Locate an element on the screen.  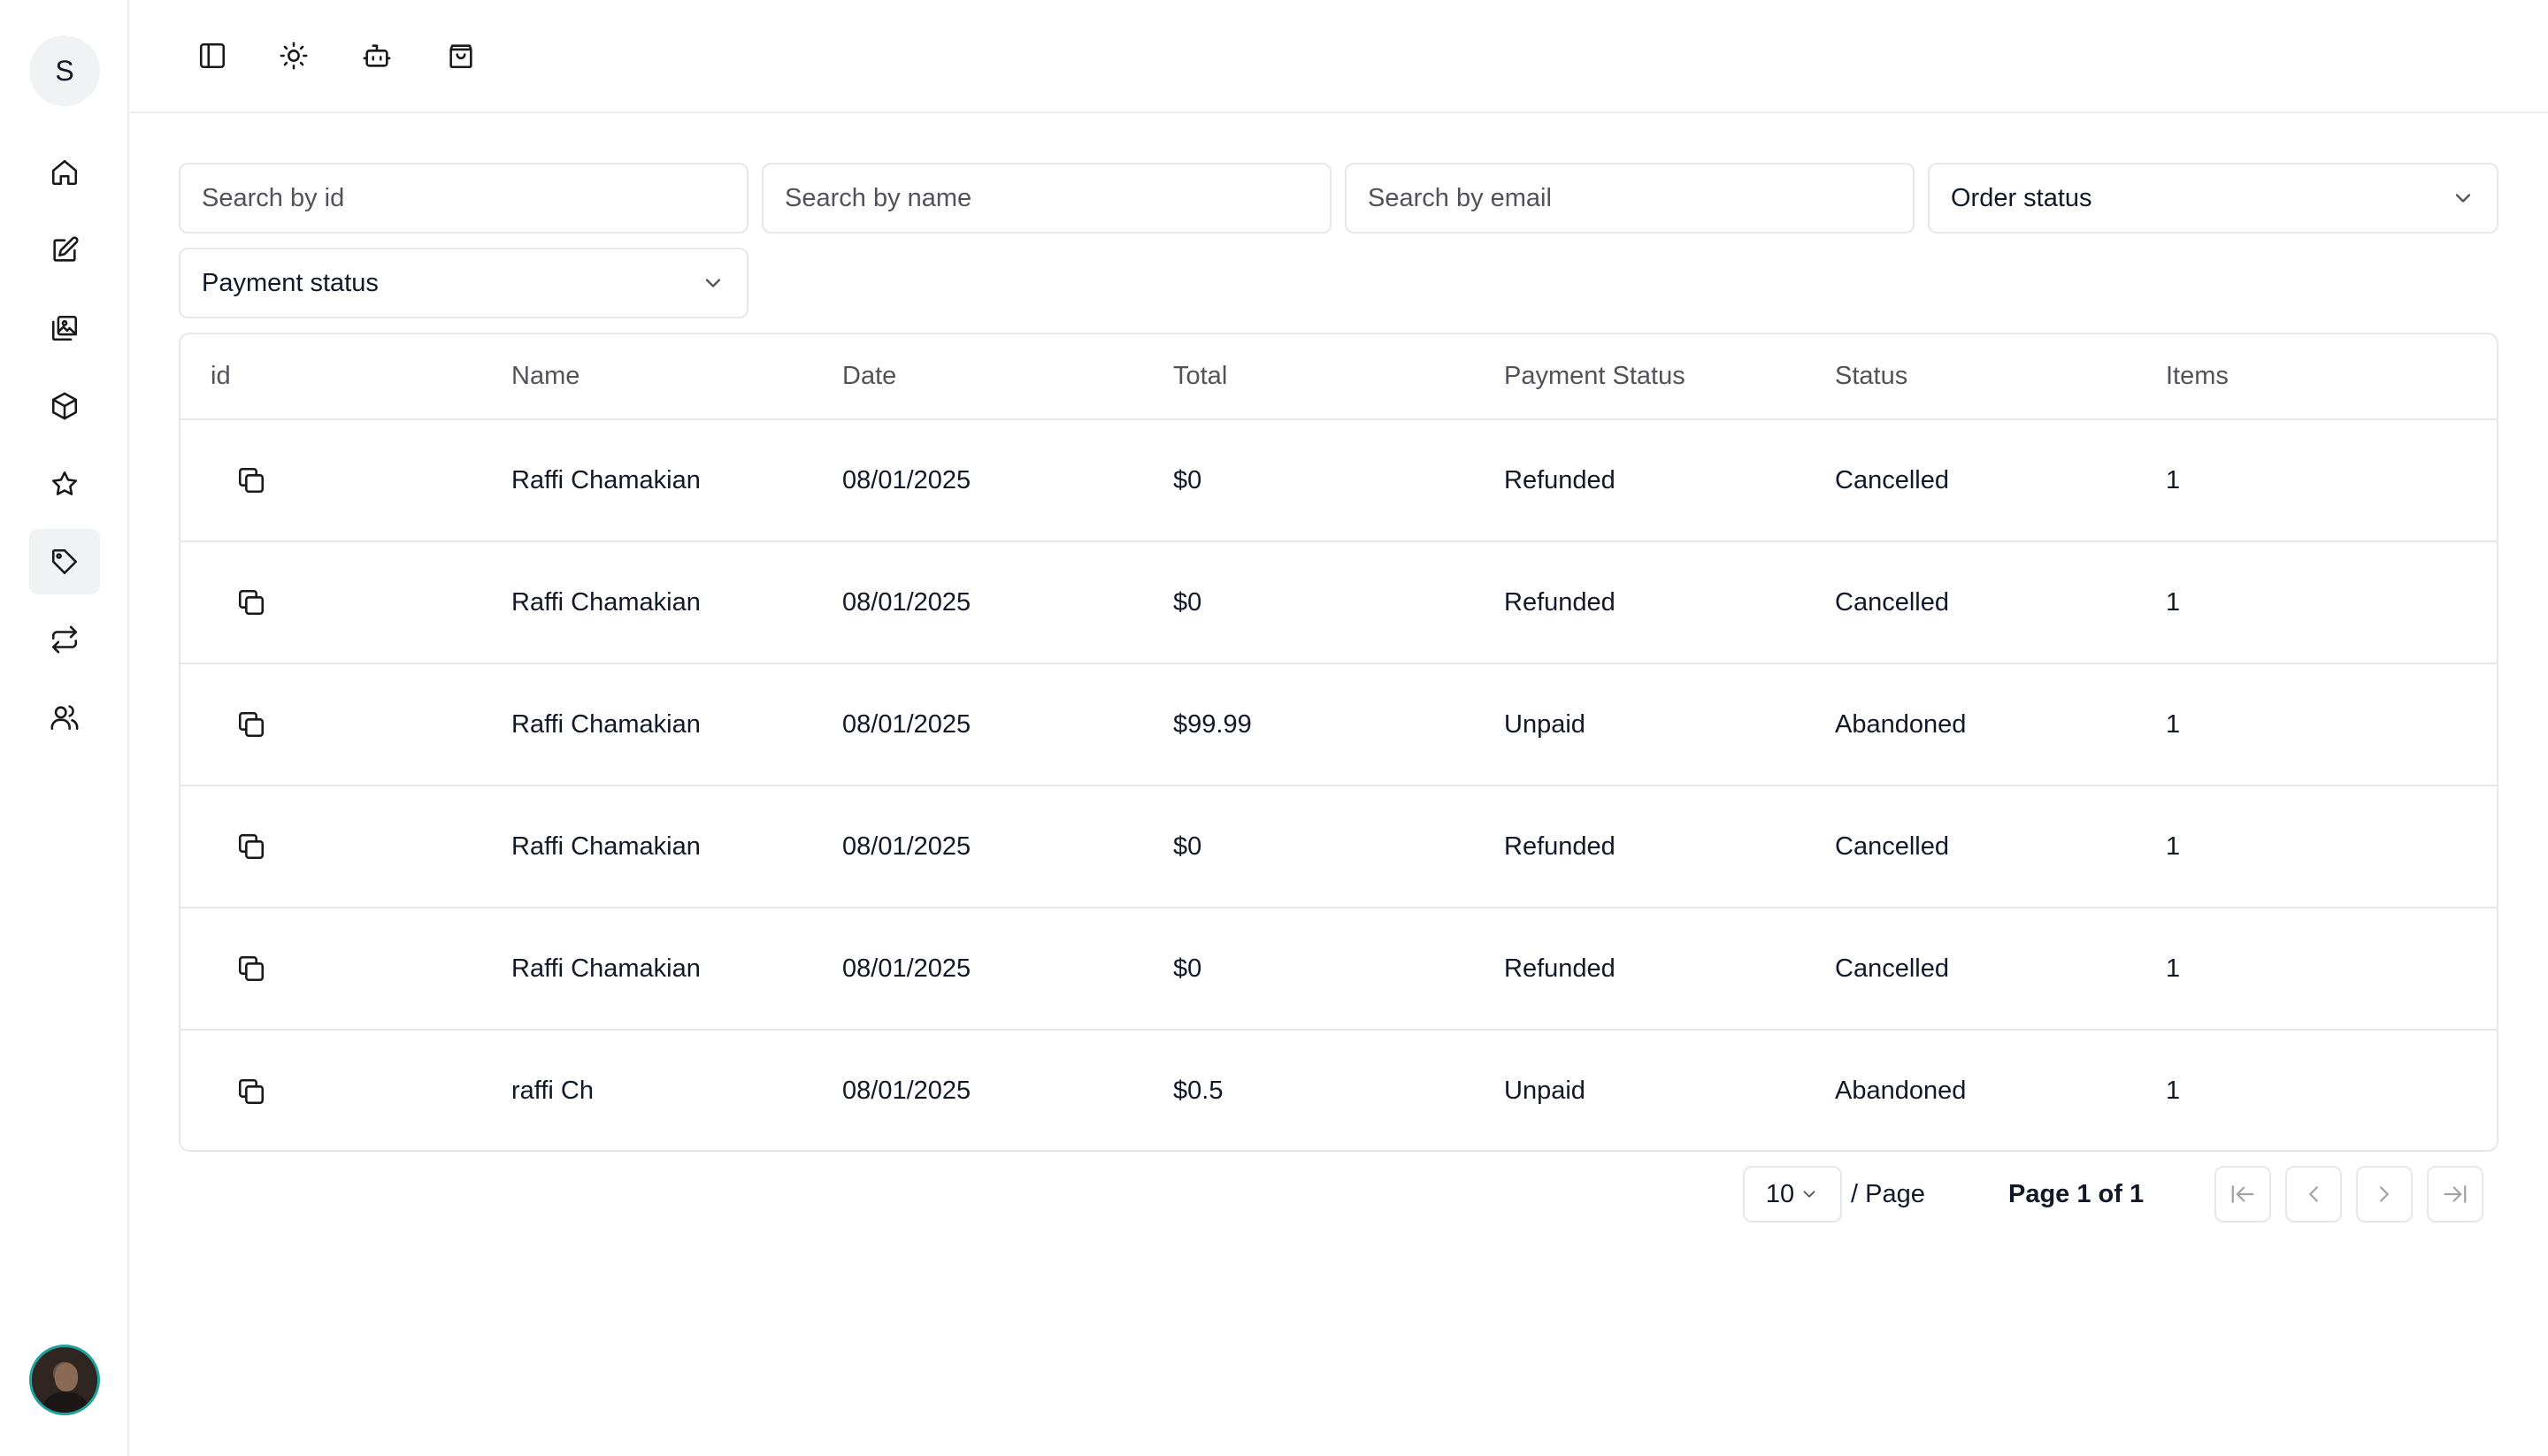
search-id-field is located at coordinates (464, 198).